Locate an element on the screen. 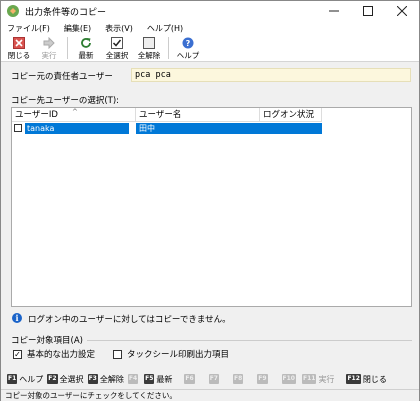 The height and width of the screenshot is (401, 420). refresh-button: 最新 is located at coordinates (86, 48).